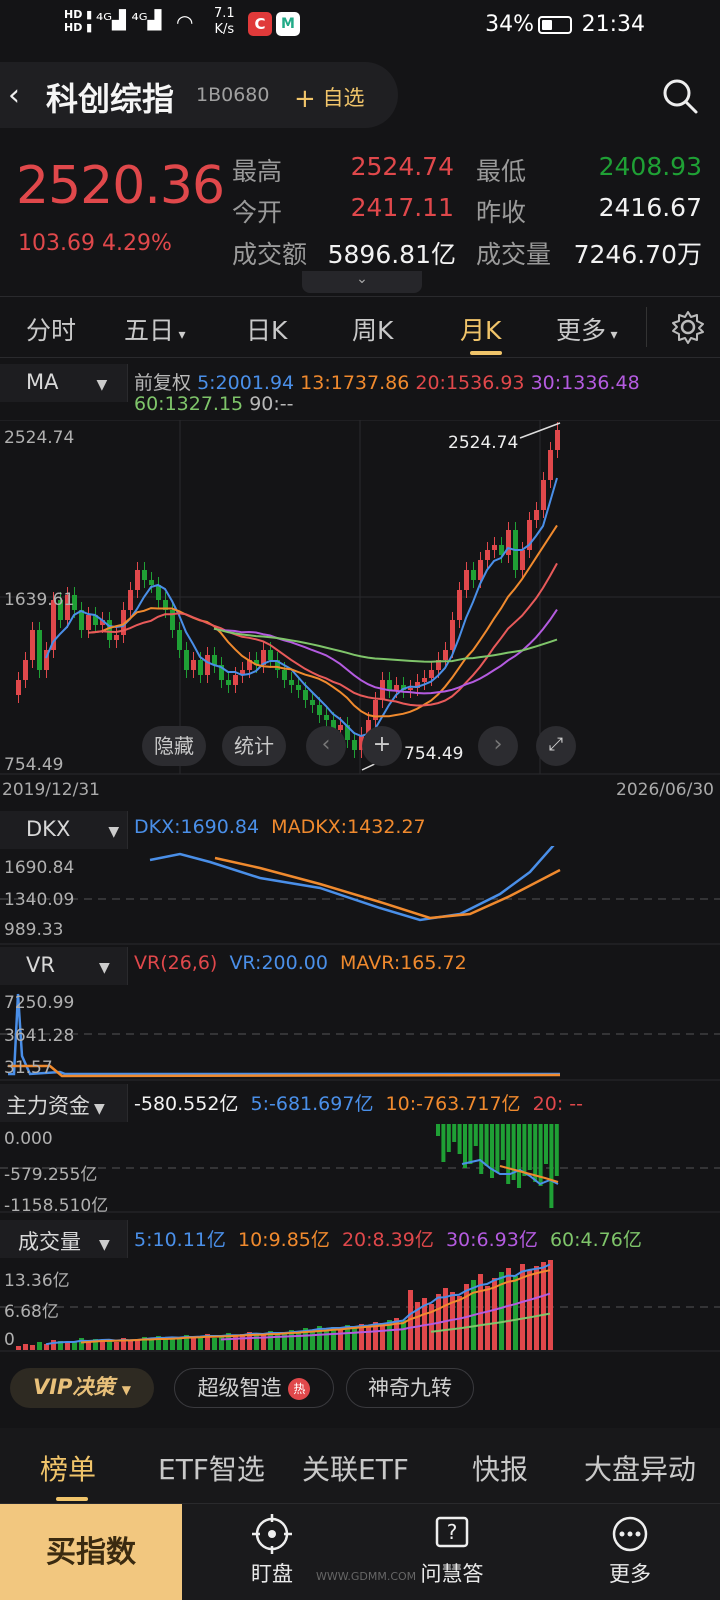 The image size is (720, 1600). Describe the element at coordinates (91, 1552) in the screenshot. I see `buy-index-button: 买指数` at that location.